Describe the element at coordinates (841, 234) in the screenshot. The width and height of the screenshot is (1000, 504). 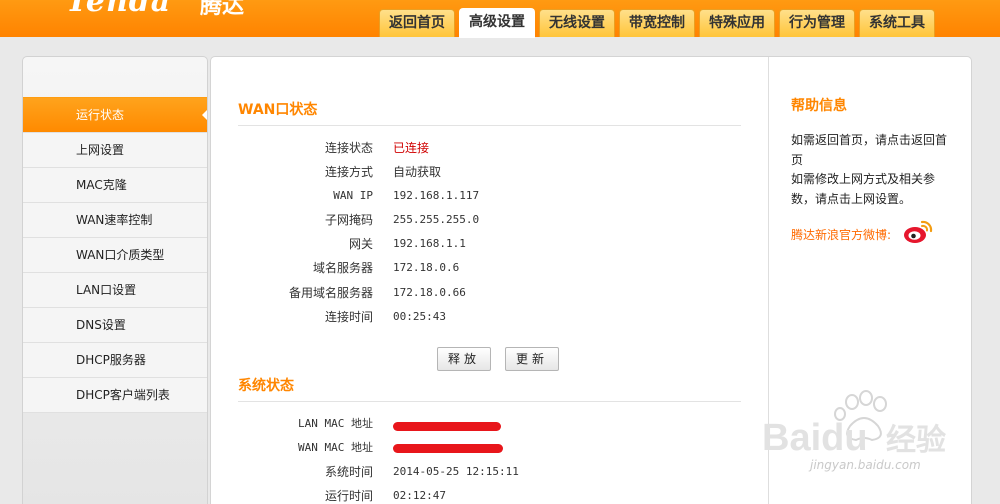
I see `weibo-link: 腾达新浪官方微博:` at that location.